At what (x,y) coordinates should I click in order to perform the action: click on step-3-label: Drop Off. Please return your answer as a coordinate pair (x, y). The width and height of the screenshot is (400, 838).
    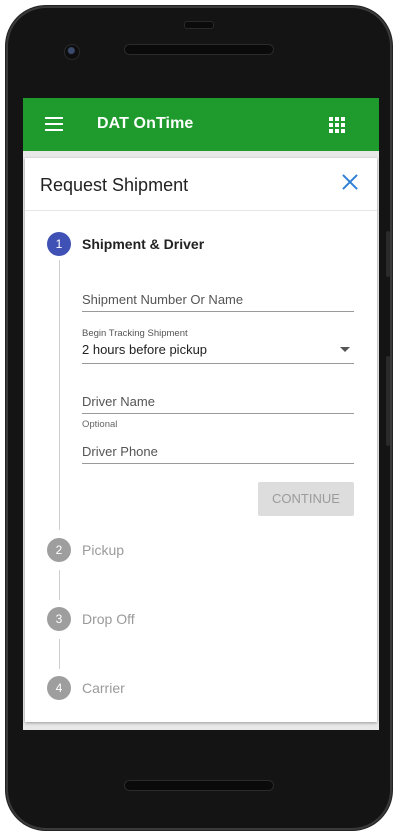
    Looking at the image, I should click on (108, 619).